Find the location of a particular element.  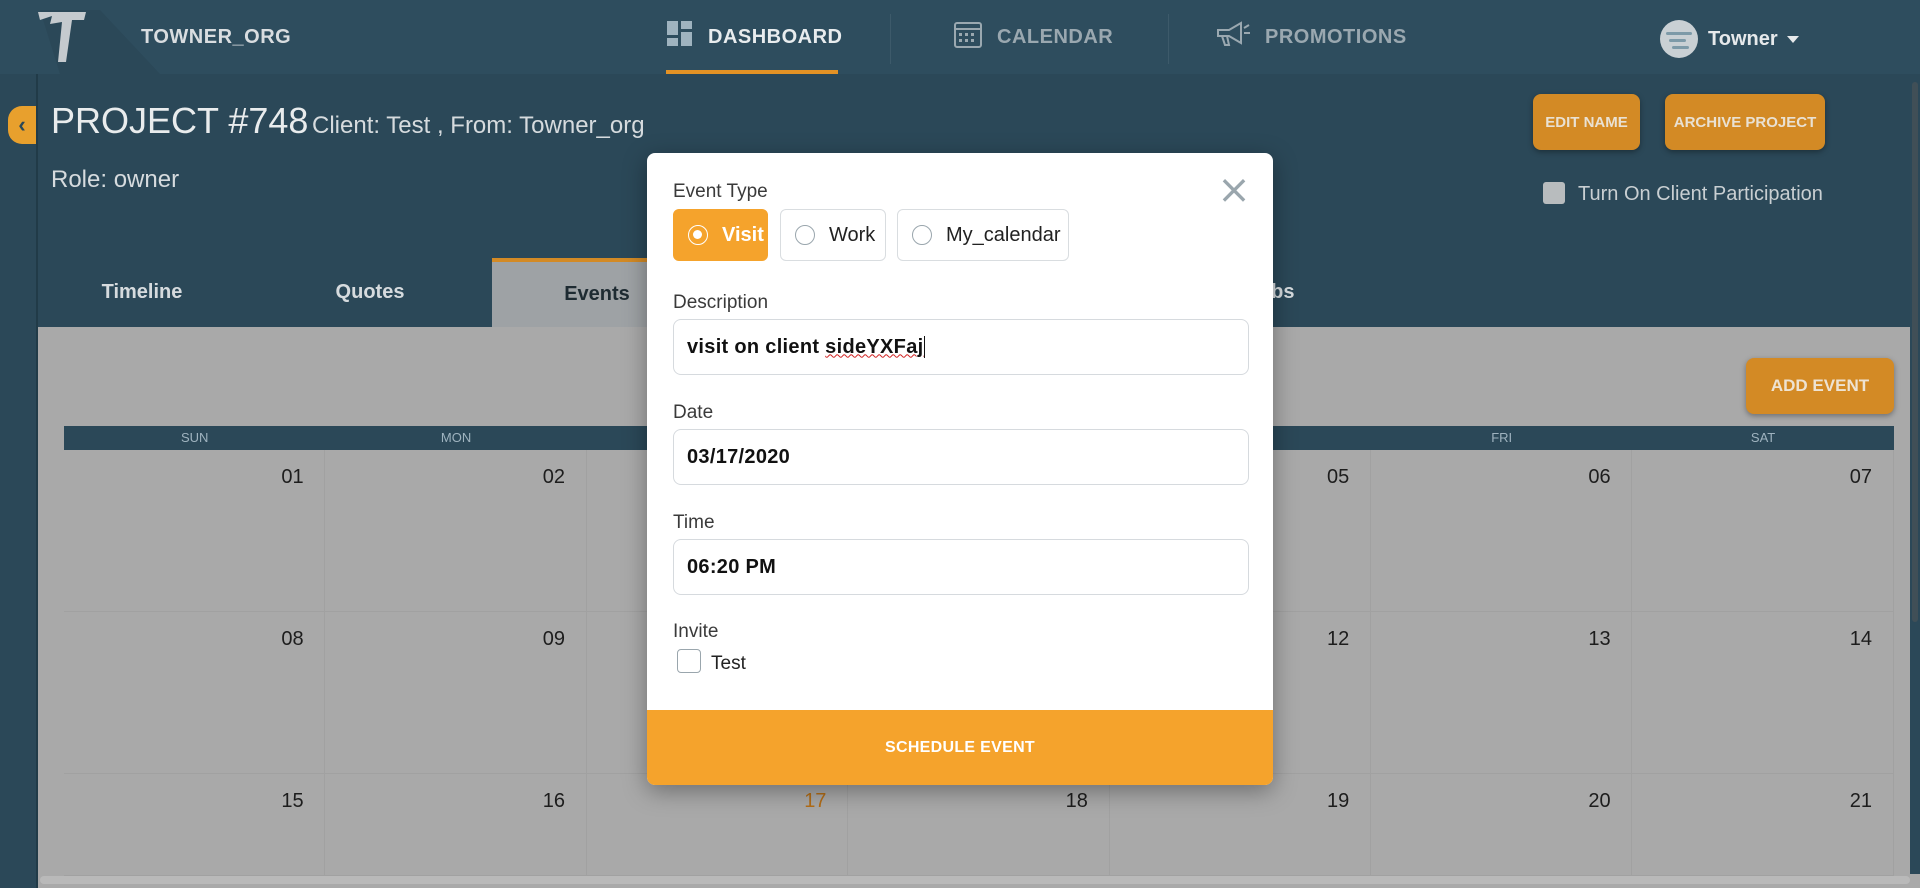

radio-visit: Visit is located at coordinates (720, 235).